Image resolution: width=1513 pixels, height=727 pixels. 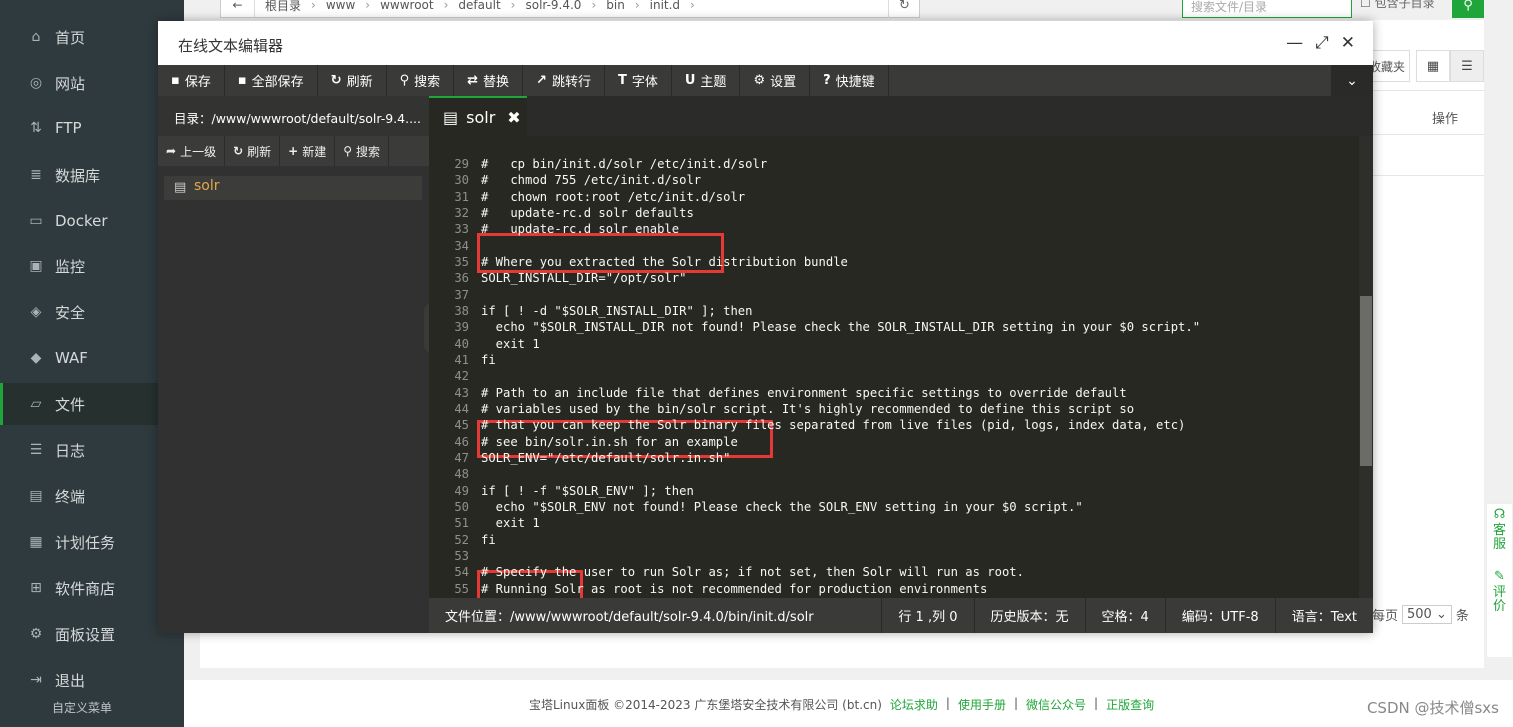 What do you see at coordinates (1468, 9) in the screenshot?
I see `search-button: ⚲` at bounding box center [1468, 9].